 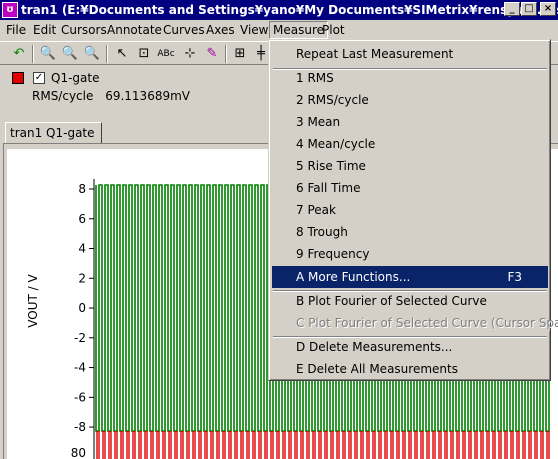 What do you see at coordinates (410, 254) in the screenshot?
I see `menu-item-frequency: 9 Frequency` at bounding box center [410, 254].